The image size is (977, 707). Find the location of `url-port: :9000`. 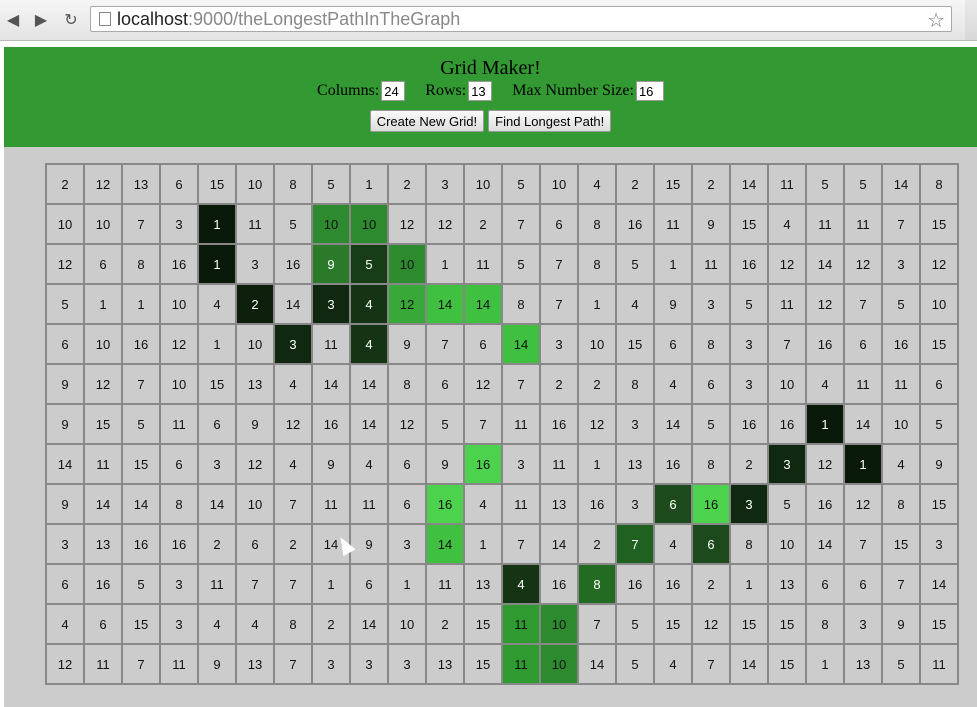

url-port: :9000 is located at coordinates (211, 18).